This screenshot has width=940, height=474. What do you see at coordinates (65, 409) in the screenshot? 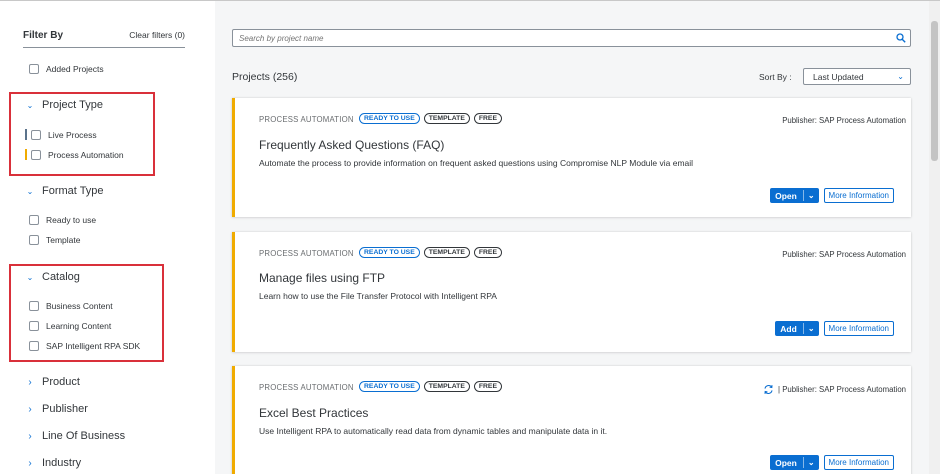
I see `publisher-label: Publisher` at bounding box center [65, 409].